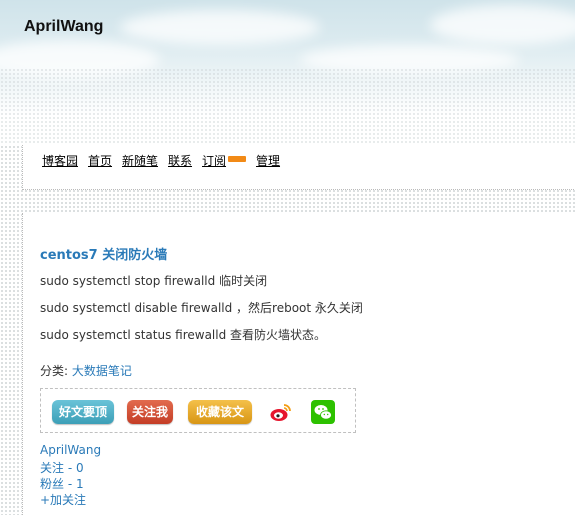 The width and height of the screenshot is (575, 515). Describe the element at coordinates (154, 281) in the screenshot. I see `post-paragraph: sudo systemctl stop firewalld 临时关闭` at that location.